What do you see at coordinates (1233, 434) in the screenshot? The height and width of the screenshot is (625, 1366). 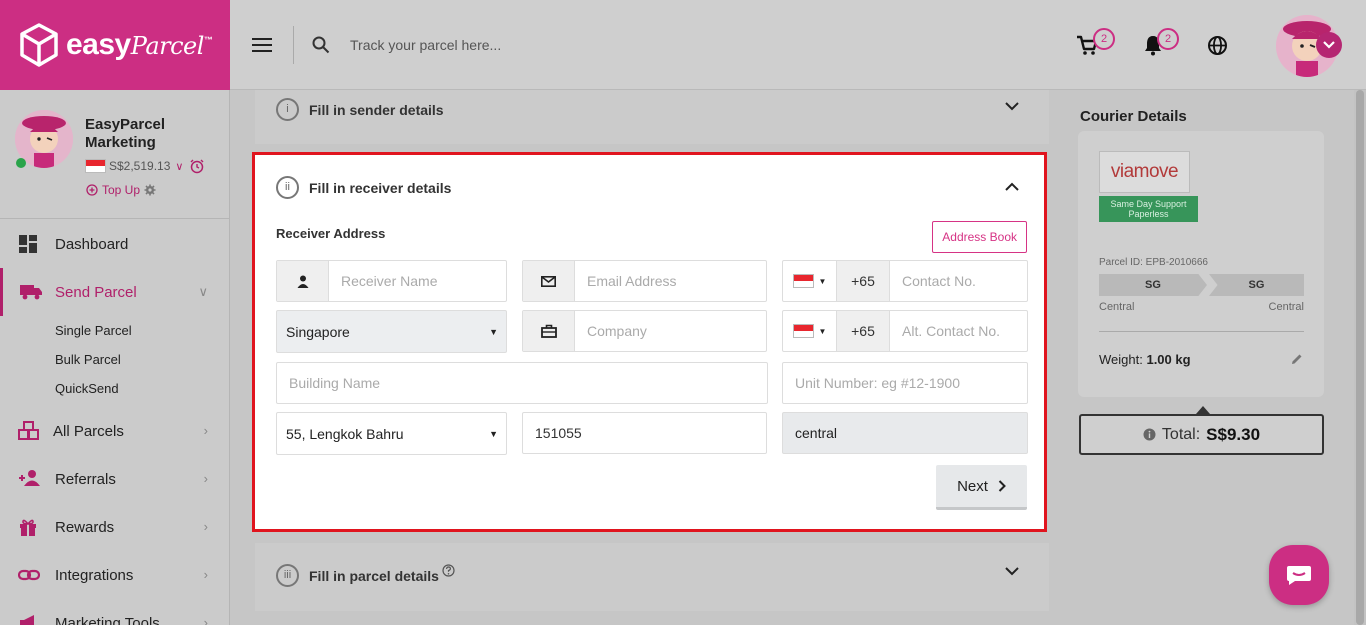 I see `total-value: S$9.30` at bounding box center [1233, 434].